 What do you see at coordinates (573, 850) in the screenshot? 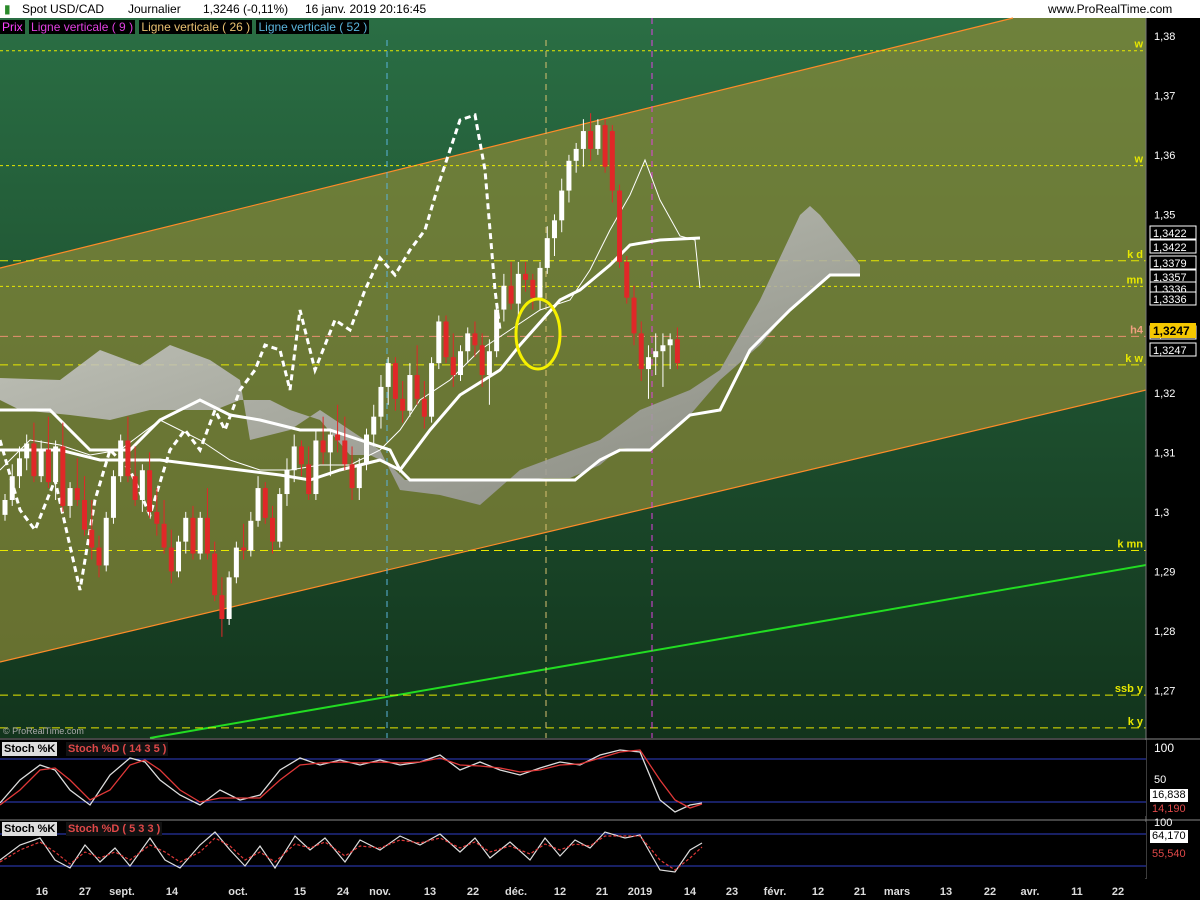
I see `stoch2-bg` at bounding box center [573, 850].